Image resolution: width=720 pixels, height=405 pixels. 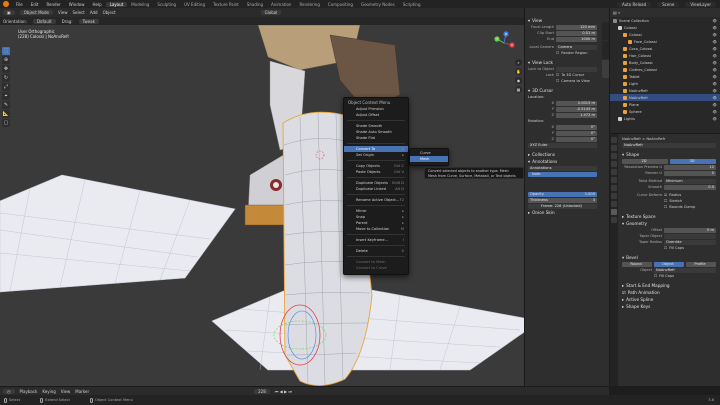 I want to click on rot-y-field: 0°, so click(x=576, y=133).